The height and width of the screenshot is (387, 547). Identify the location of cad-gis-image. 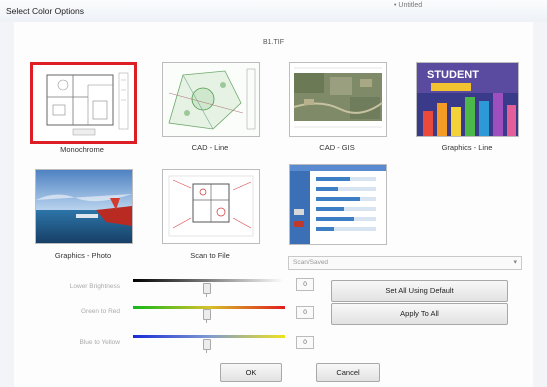
(338, 99).